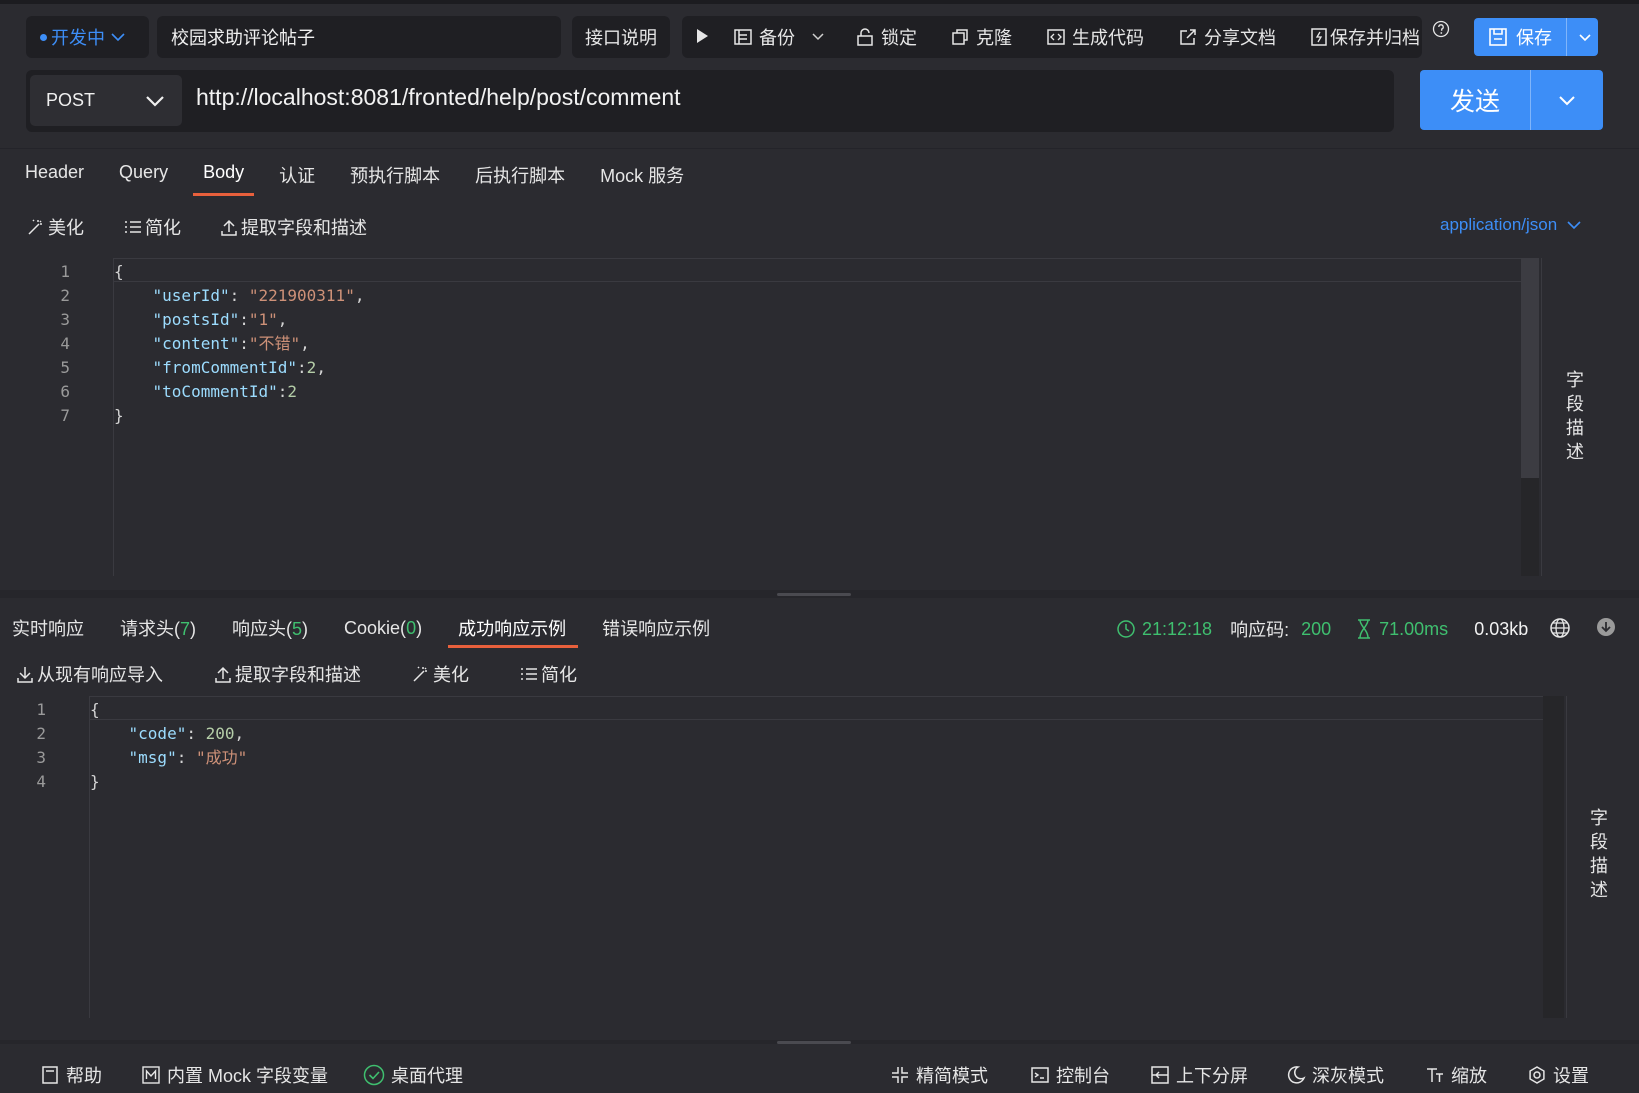 The image size is (1639, 1093). I want to click on content-type-select: application/json, so click(1511, 225).